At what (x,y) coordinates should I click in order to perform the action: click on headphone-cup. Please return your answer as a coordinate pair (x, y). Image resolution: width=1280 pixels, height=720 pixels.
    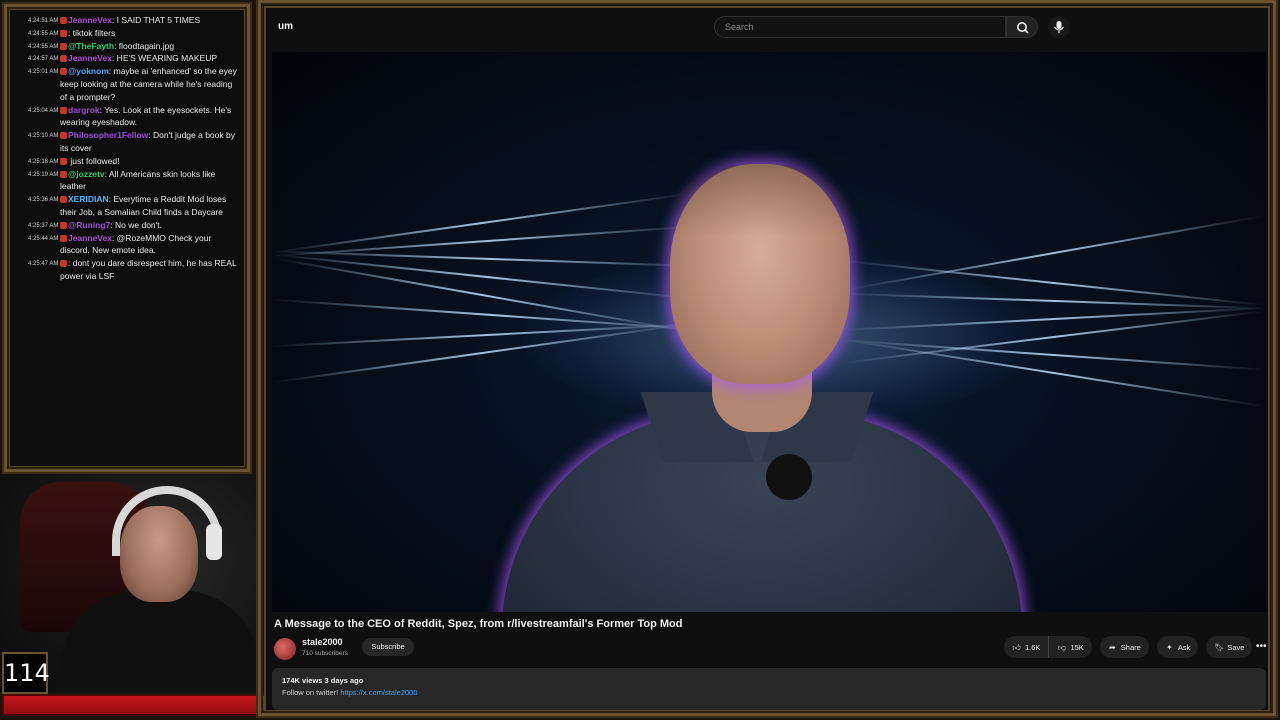
    Looking at the image, I should click on (214, 542).